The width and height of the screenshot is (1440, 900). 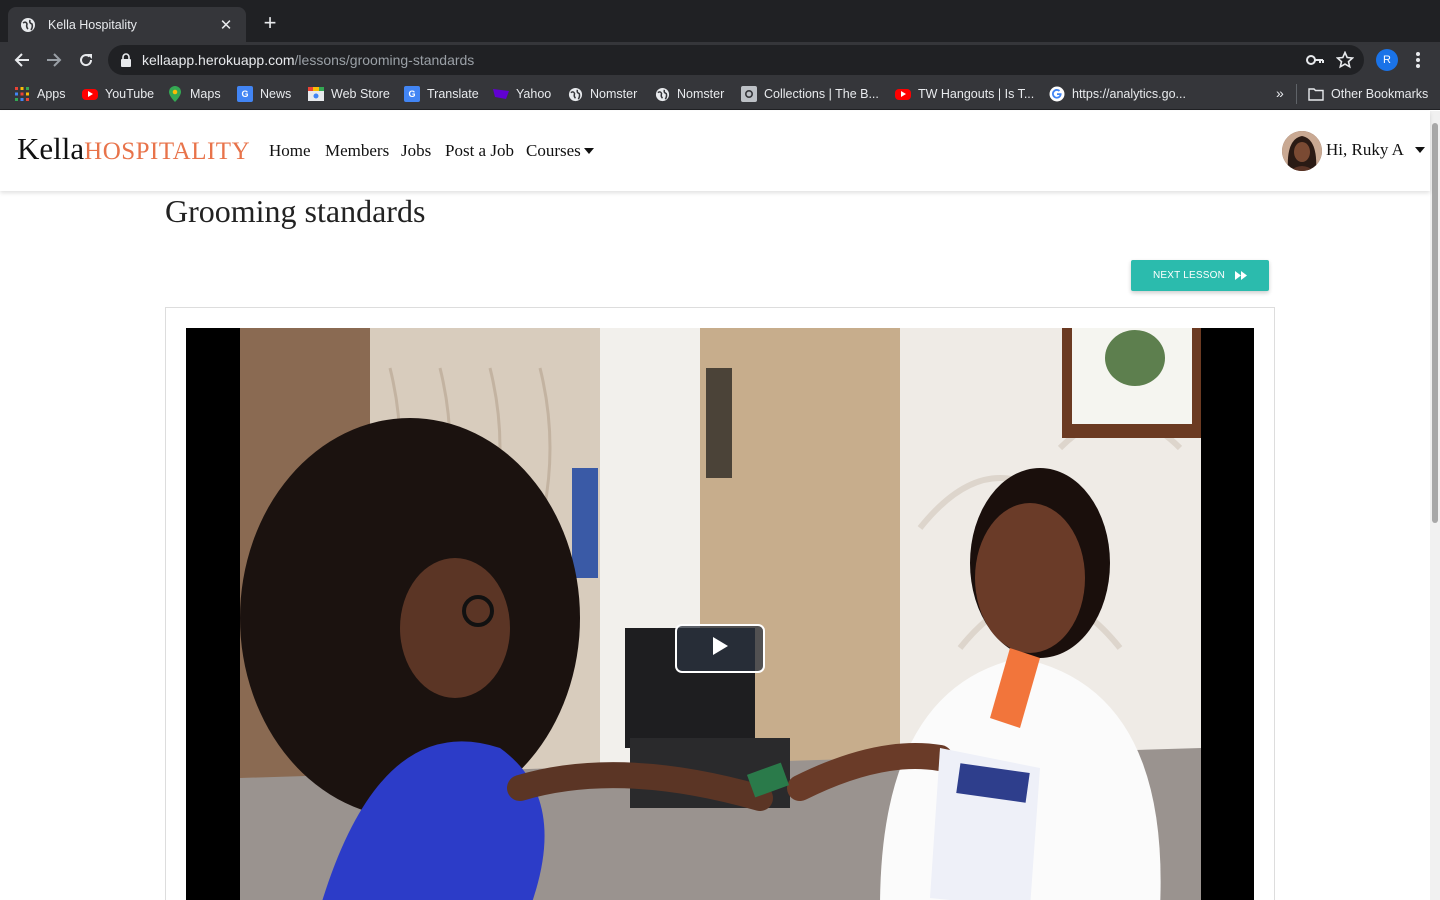 I want to click on bookmark-nomster-1: Nomster, so click(x=602, y=94).